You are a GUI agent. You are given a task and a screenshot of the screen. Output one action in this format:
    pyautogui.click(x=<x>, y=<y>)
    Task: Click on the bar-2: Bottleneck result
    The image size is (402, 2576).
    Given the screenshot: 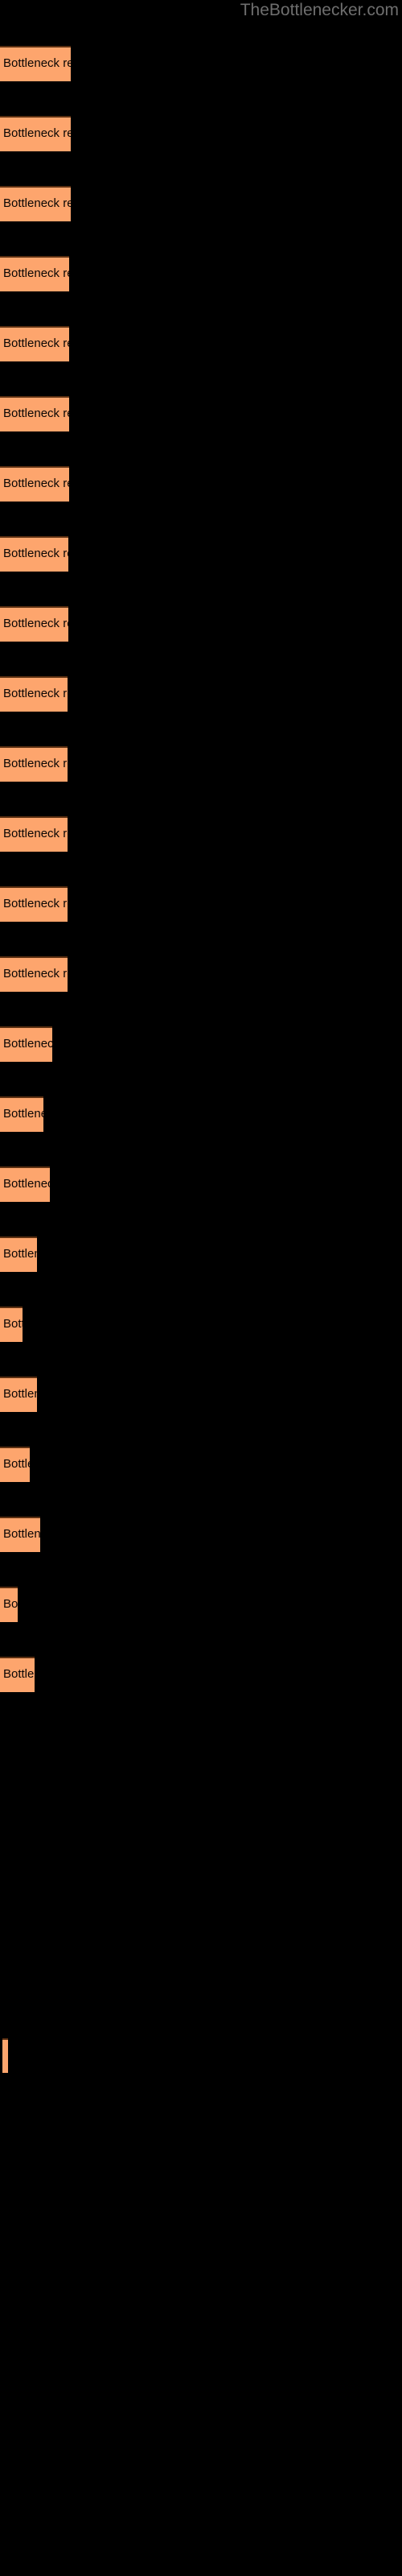 What is the action you would take?
    pyautogui.click(x=35, y=133)
    